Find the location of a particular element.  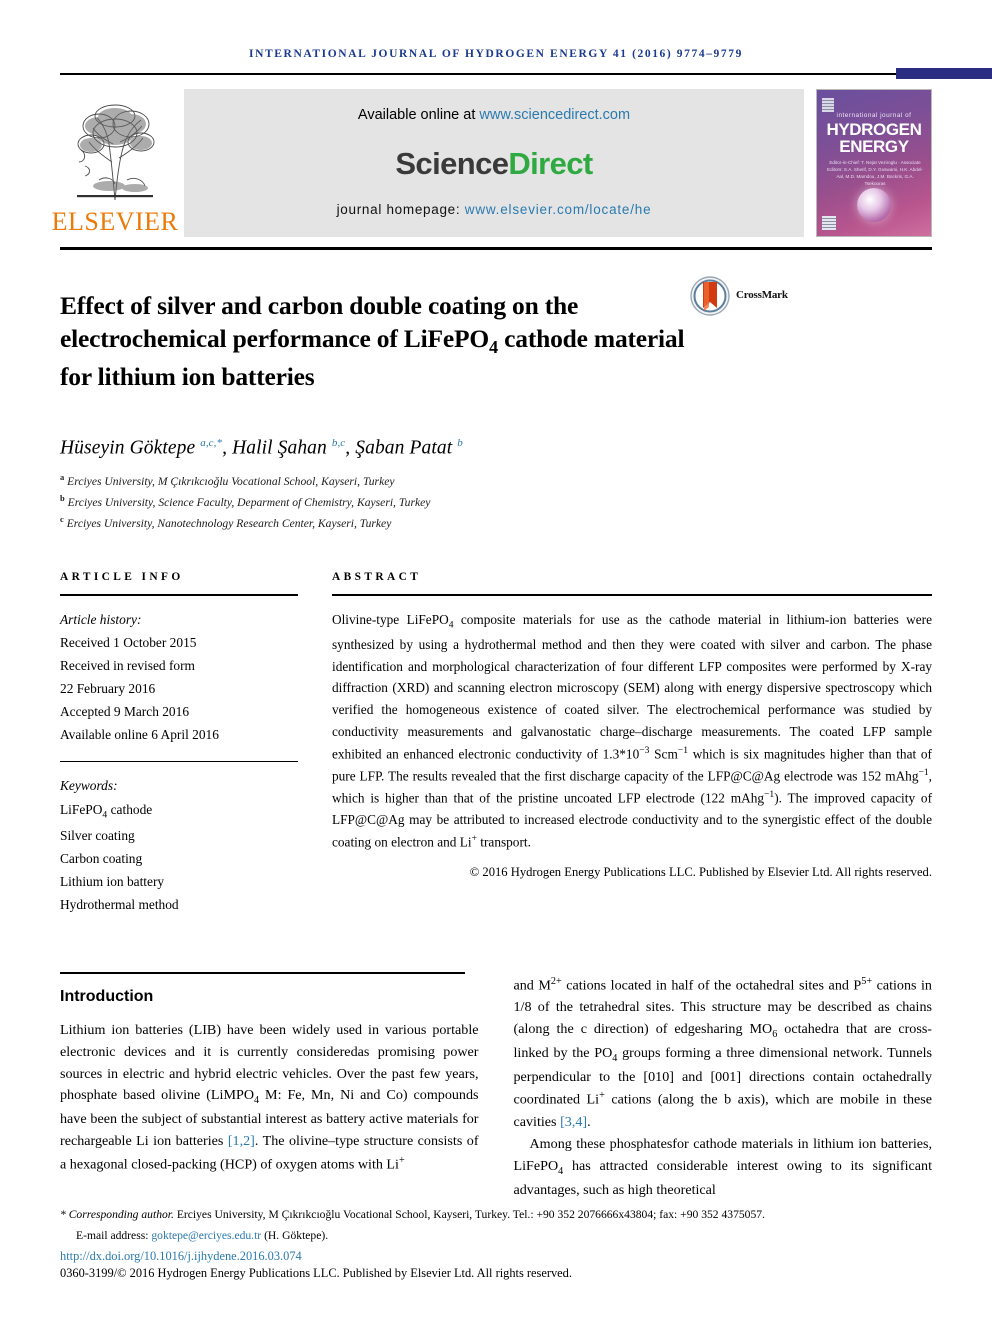

article-info-heading: ARTICLE INFO is located at coordinates (122, 577).